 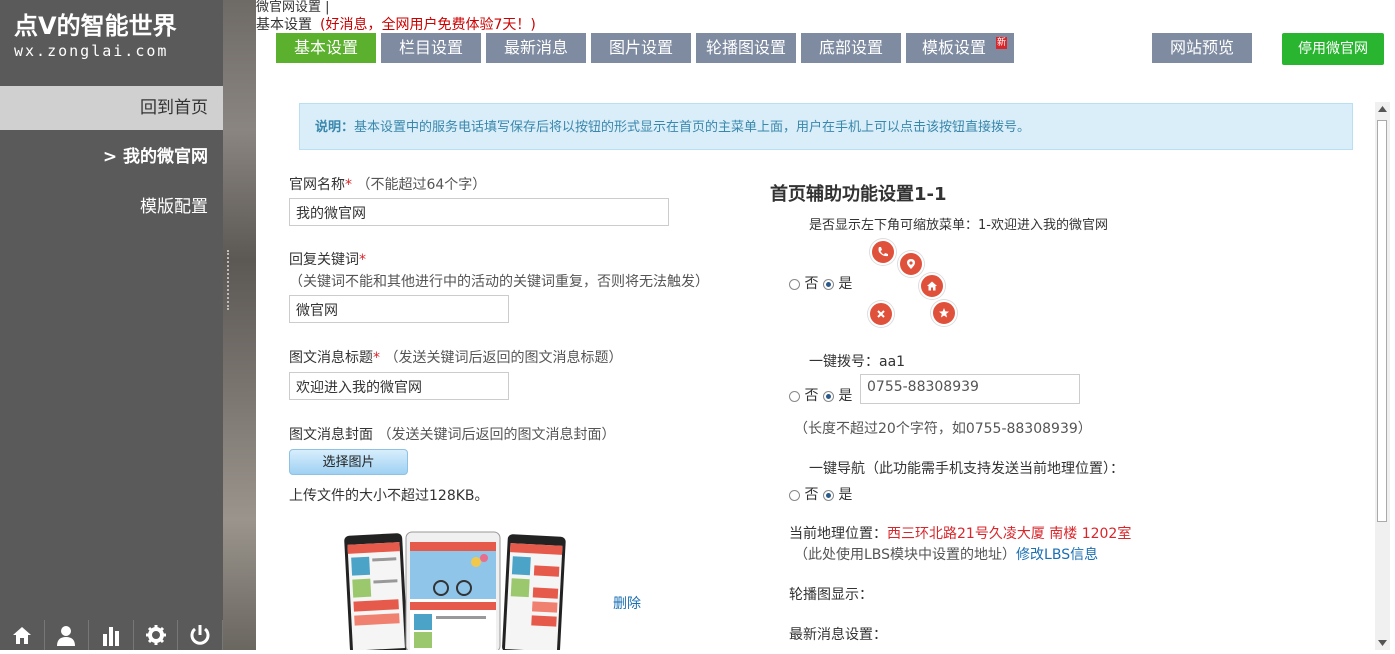 I want to click on msg-title-label: 图文消息标题* （发送关键词后返回的图文消息标题）, so click(x=455, y=357).